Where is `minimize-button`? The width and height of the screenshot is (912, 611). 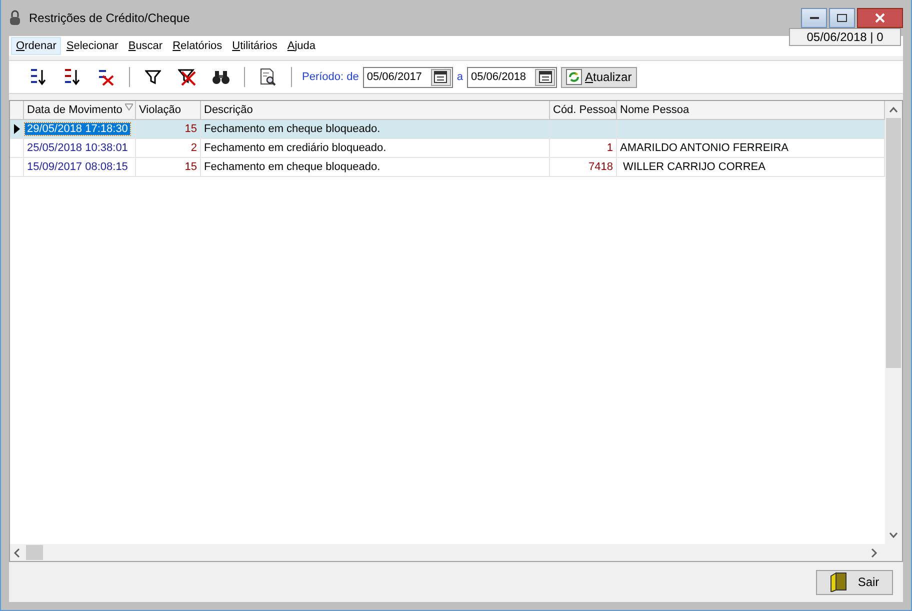 minimize-button is located at coordinates (814, 18).